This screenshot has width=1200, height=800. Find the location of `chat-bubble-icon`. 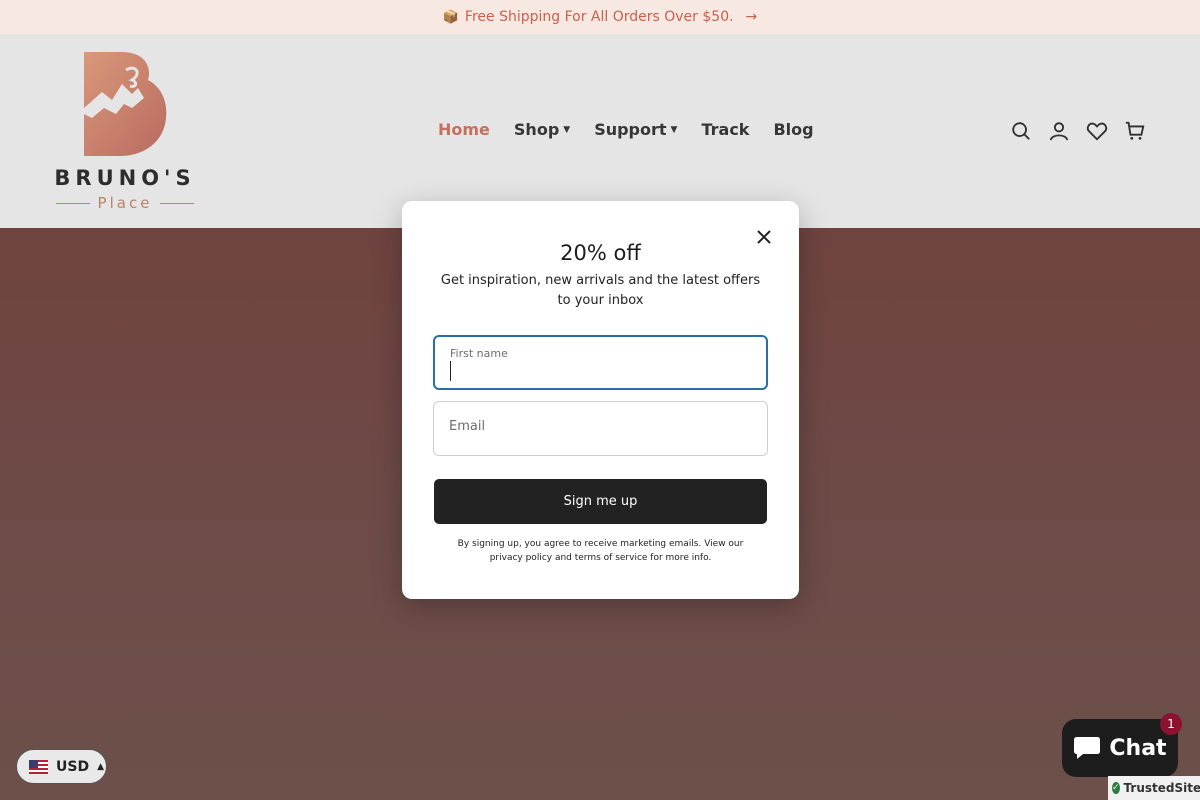

chat-bubble-icon is located at coordinates (1087, 748).